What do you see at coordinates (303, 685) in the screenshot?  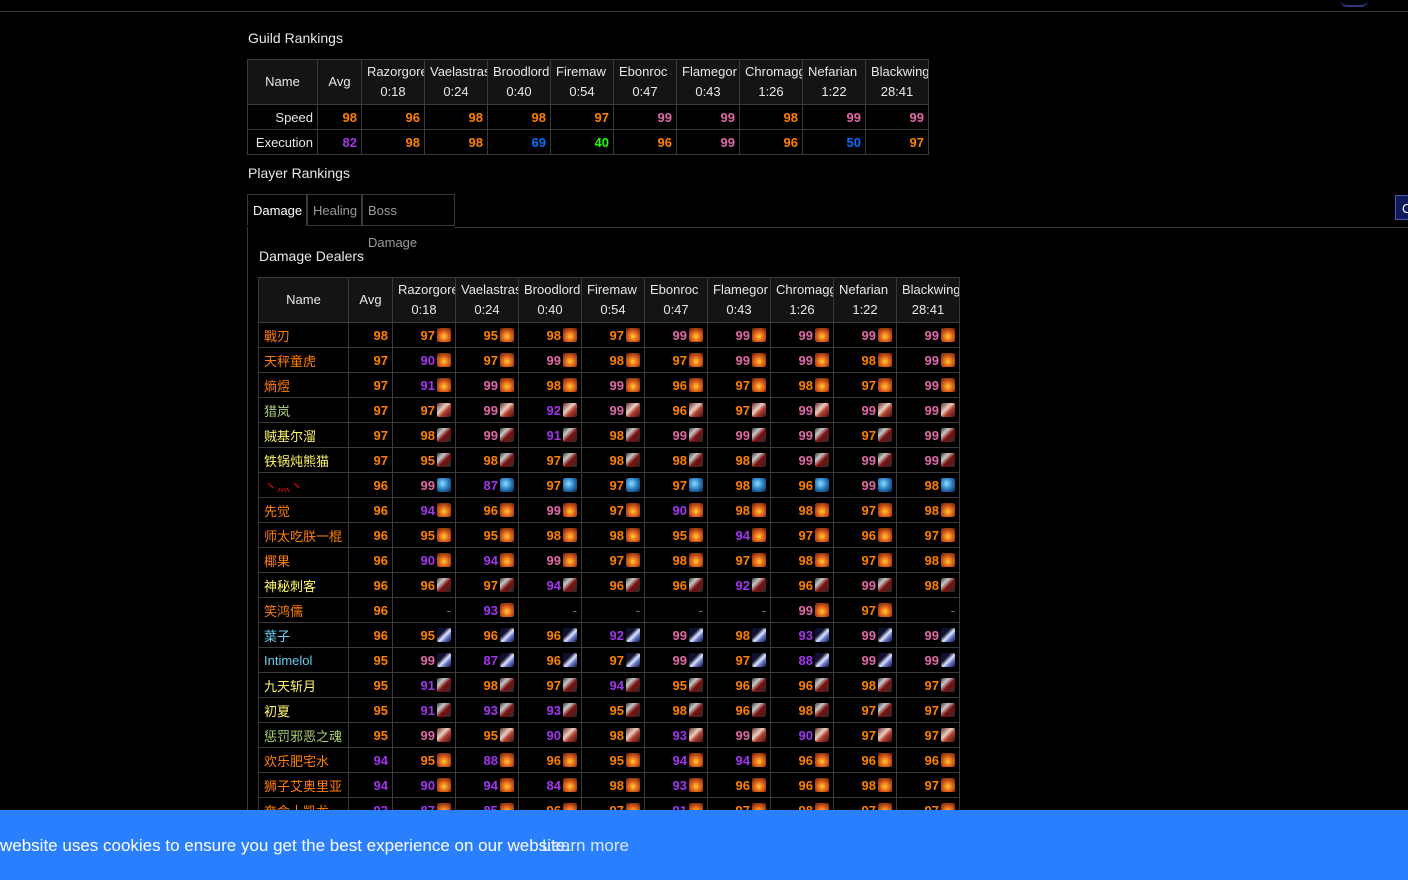 I see `player-name: 九天斩月` at bounding box center [303, 685].